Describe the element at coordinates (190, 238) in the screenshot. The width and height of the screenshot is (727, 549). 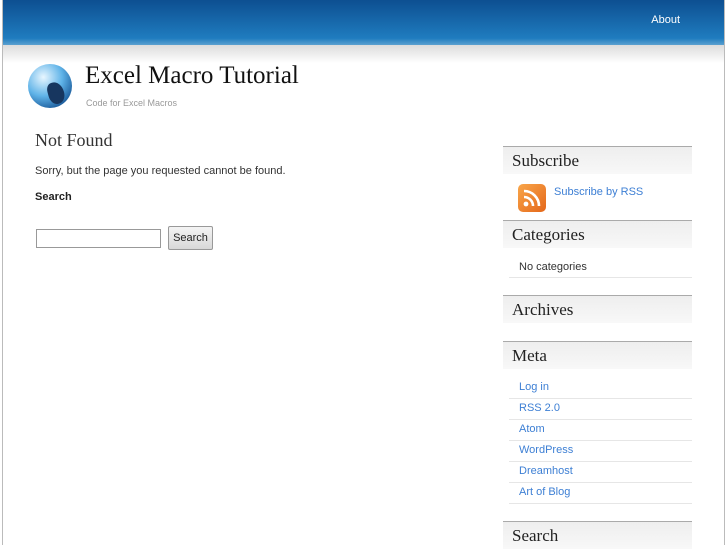
I see `search-button: Search` at that location.